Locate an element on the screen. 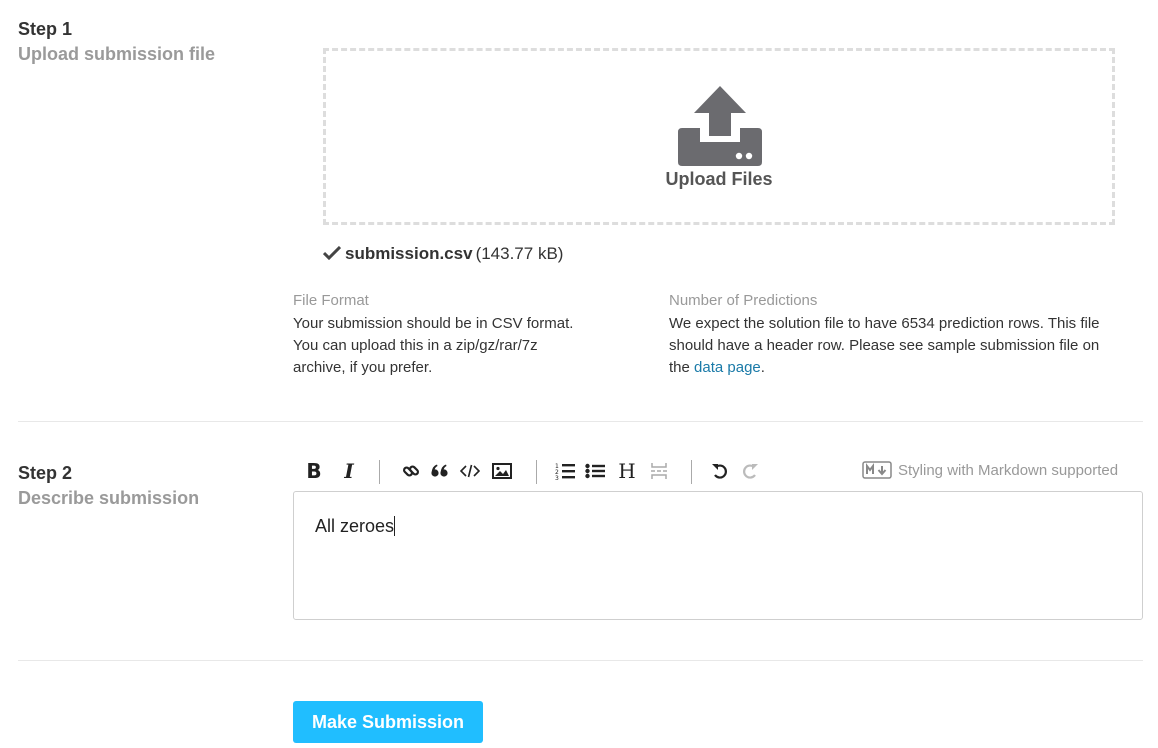 Image resolution: width=1158 pixels, height=748 pixels. editor-content: All zeroes is located at coordinates (355, 526).